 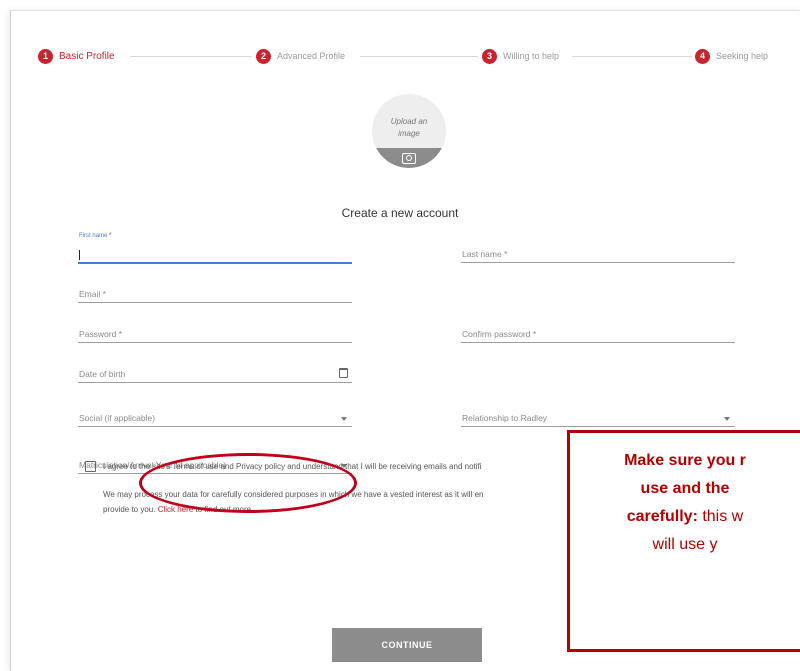 What do you see at coordinates (101, 334) in the screenshot?
I see `password-placeholder: Password *` at bounding box center [101, 334].